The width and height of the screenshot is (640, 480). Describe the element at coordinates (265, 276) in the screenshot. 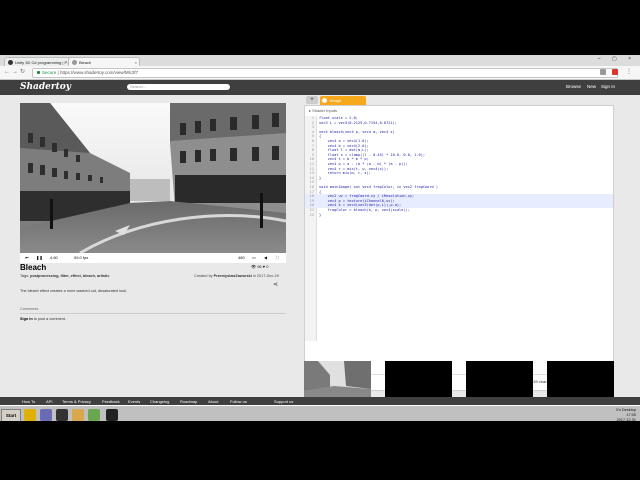

I see `created-date: in 2017-Dec-29` at that location.